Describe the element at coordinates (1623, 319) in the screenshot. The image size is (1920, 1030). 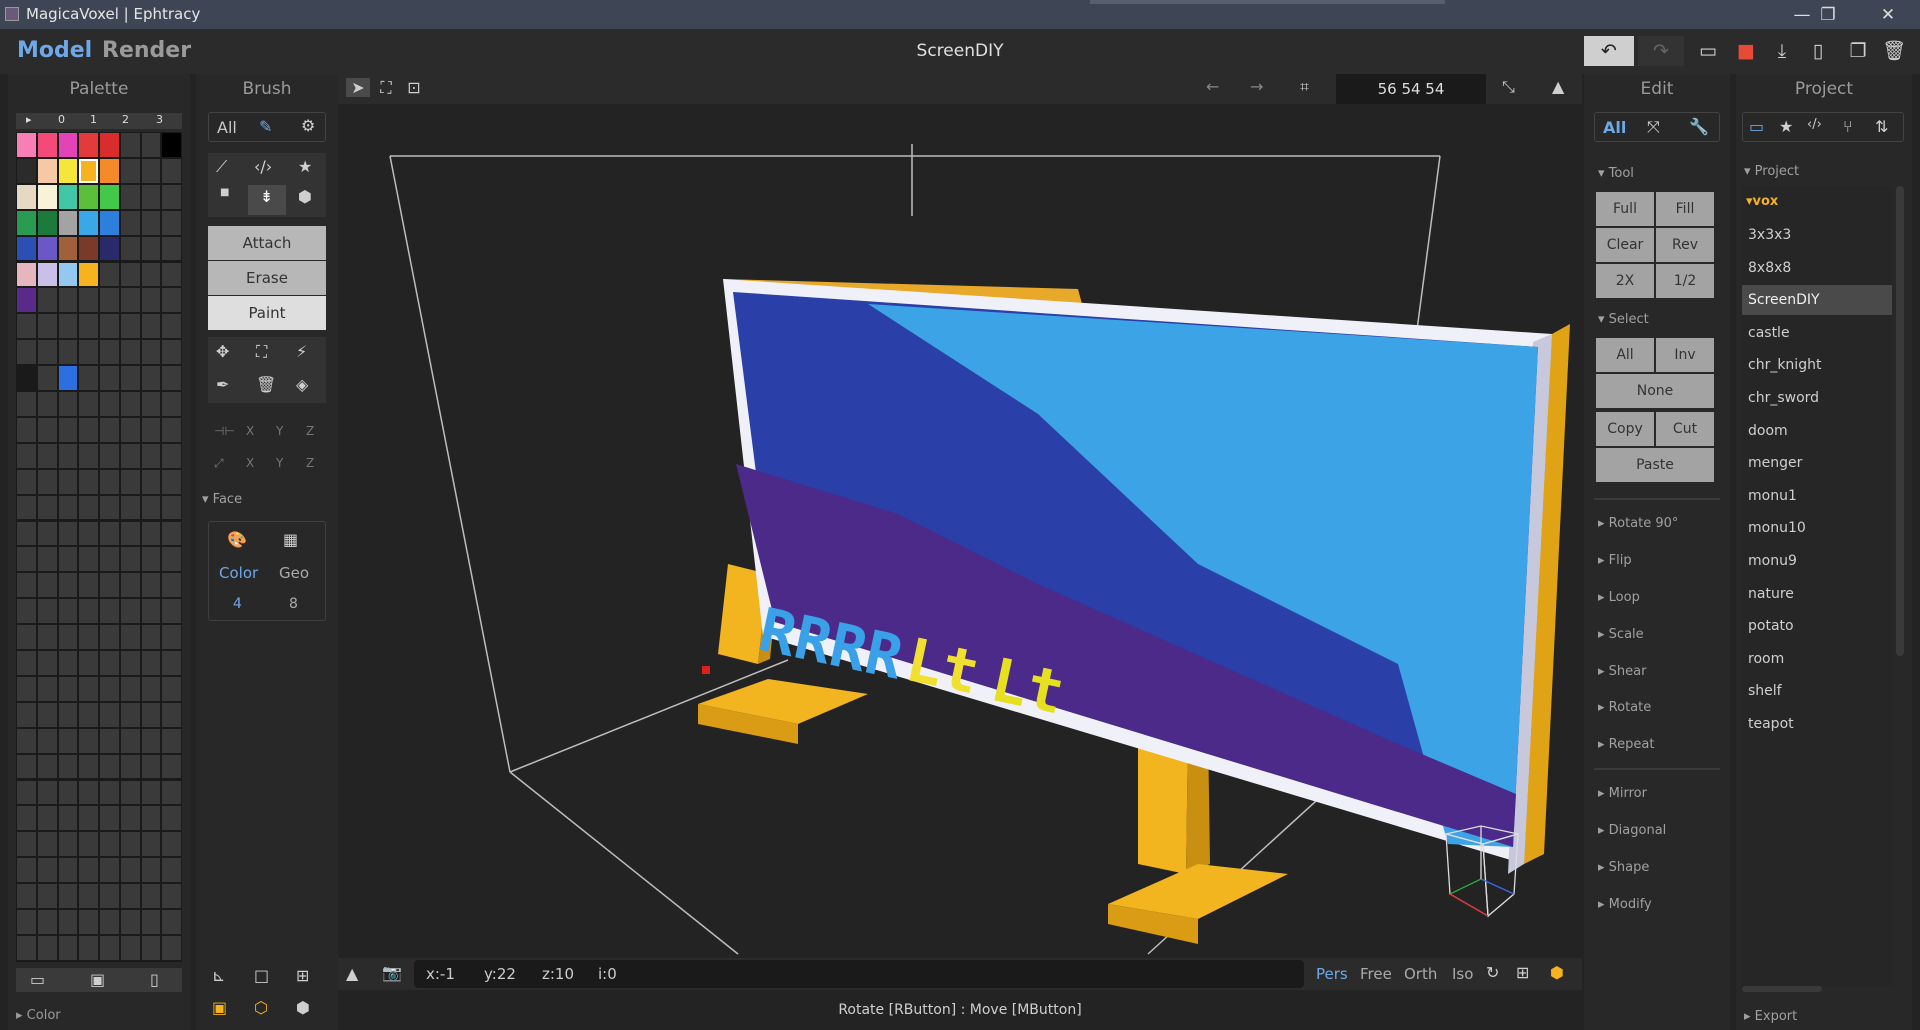
I see `select-section: ▾ Select` at that location.